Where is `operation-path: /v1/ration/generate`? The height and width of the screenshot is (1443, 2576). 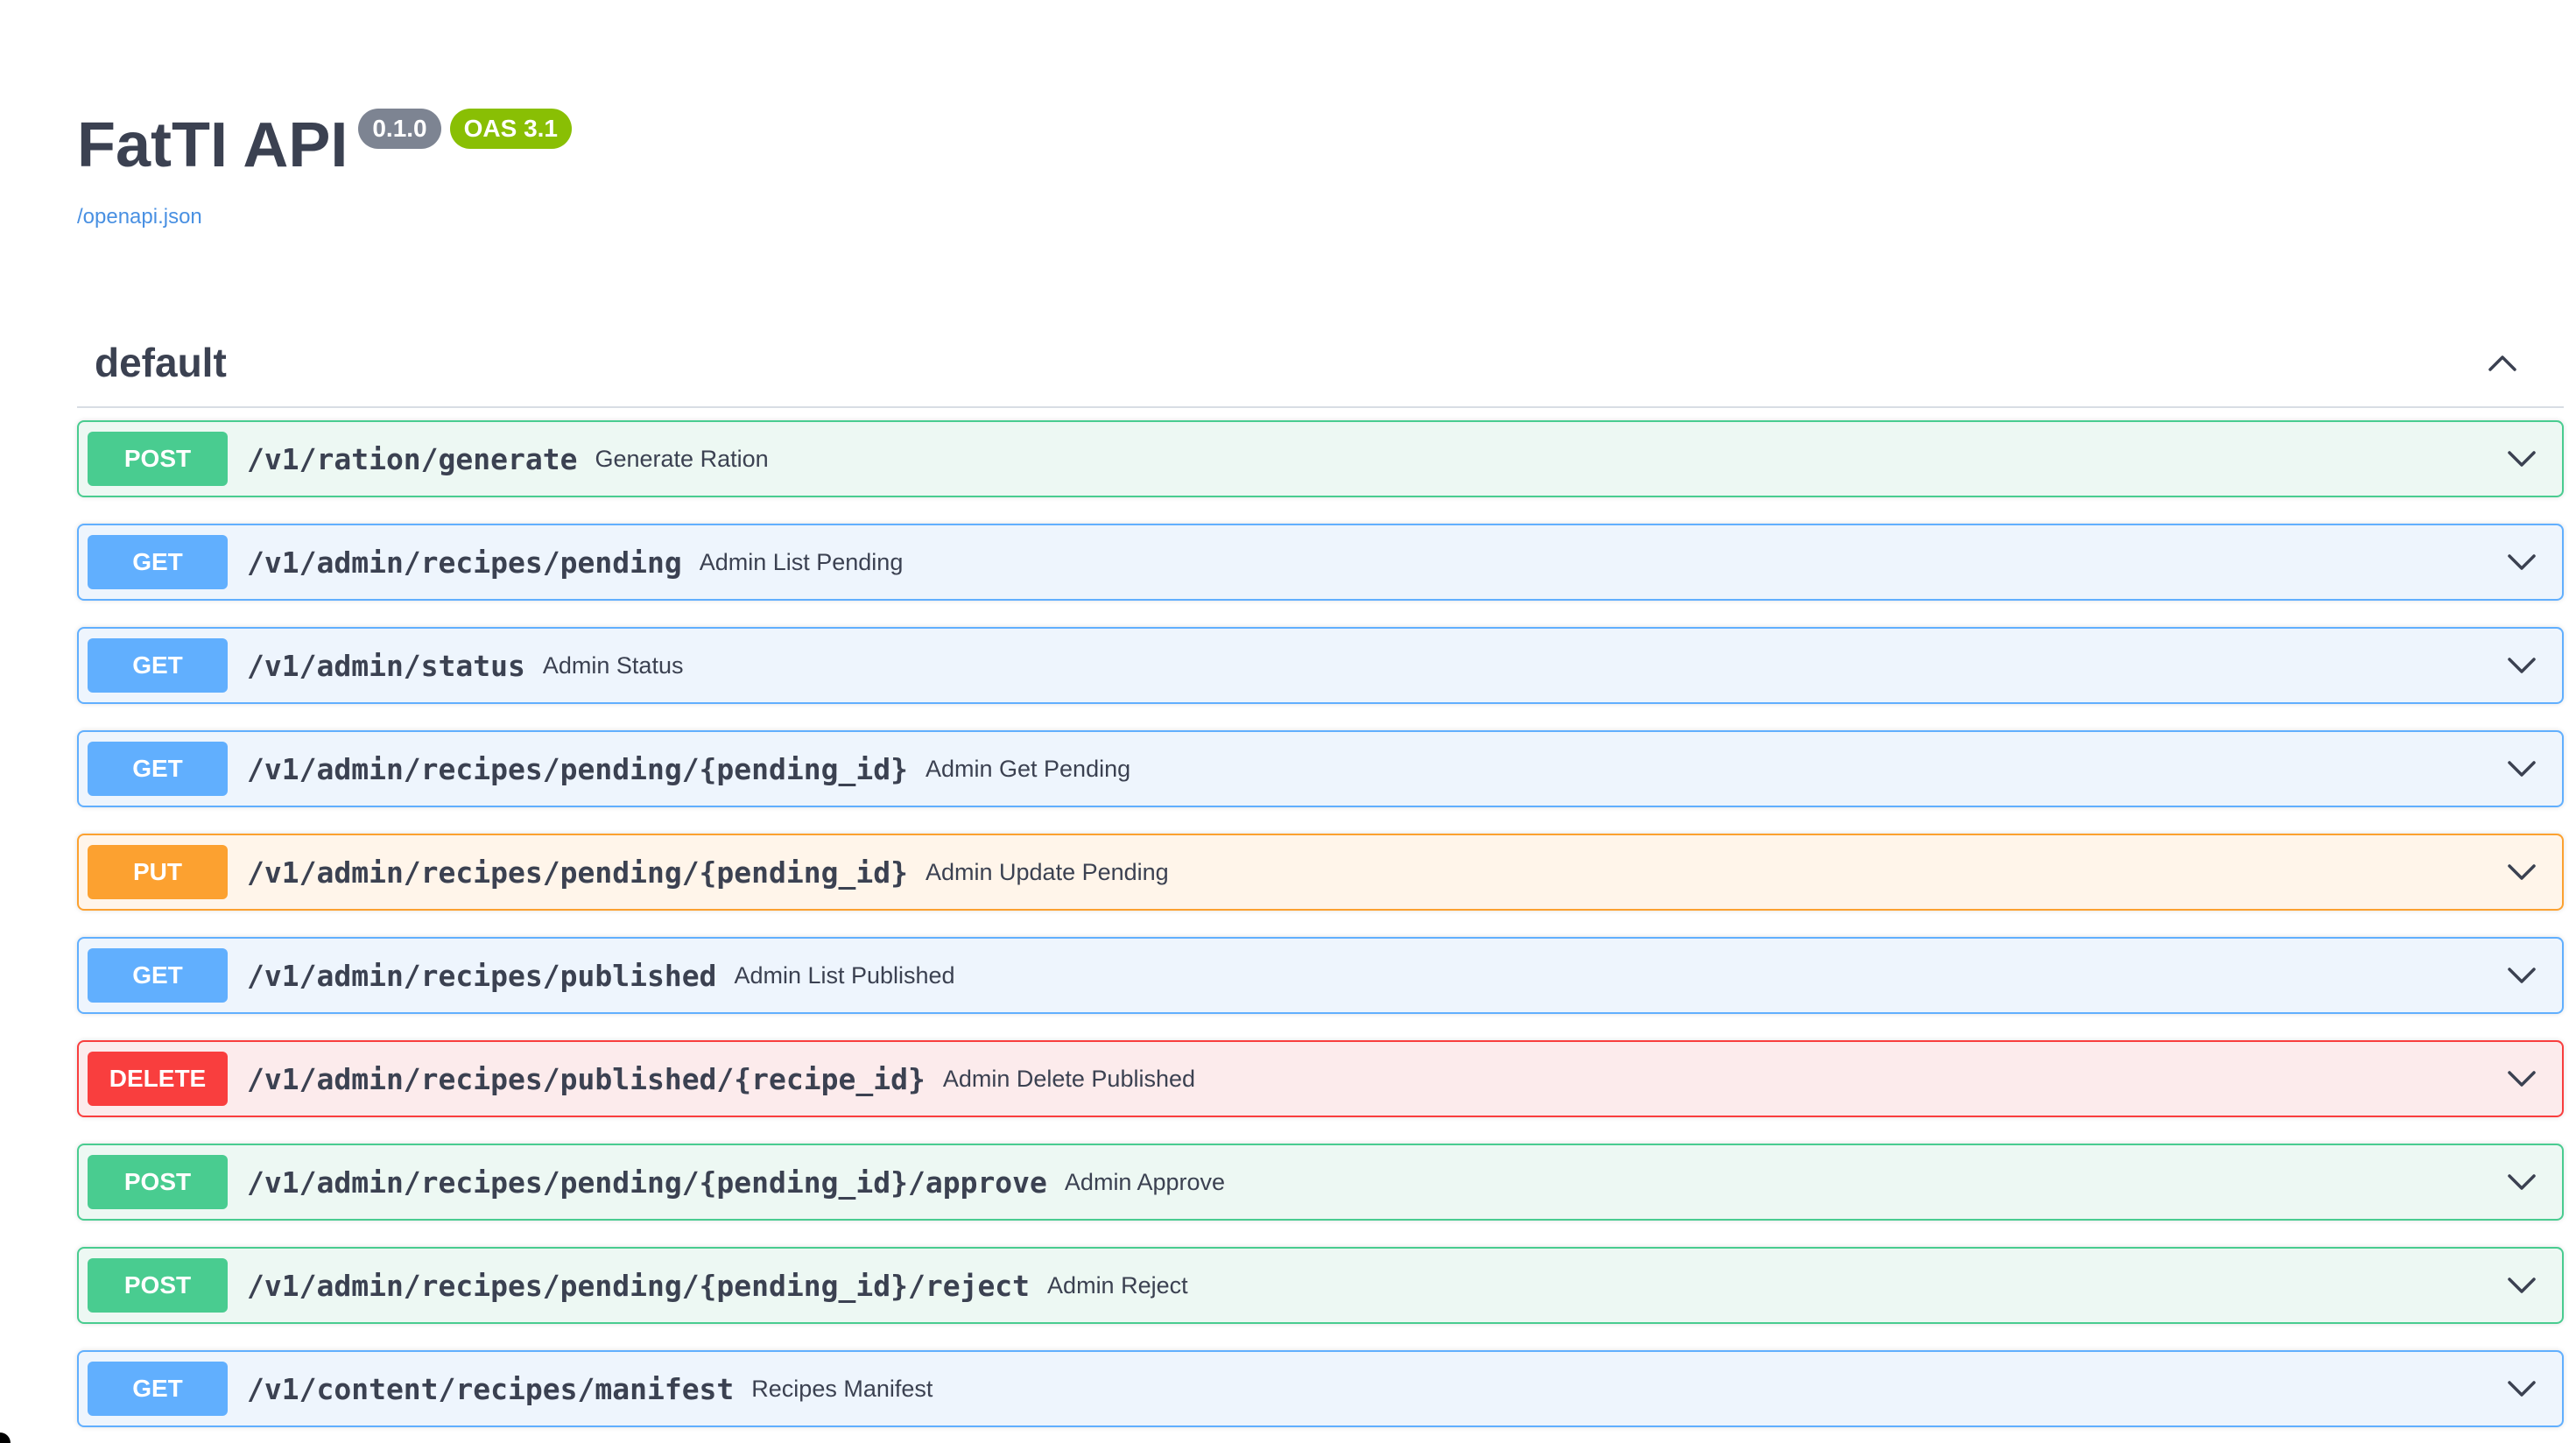
operation-path: /v1/ration/generate is located at coordinates (412, 458).